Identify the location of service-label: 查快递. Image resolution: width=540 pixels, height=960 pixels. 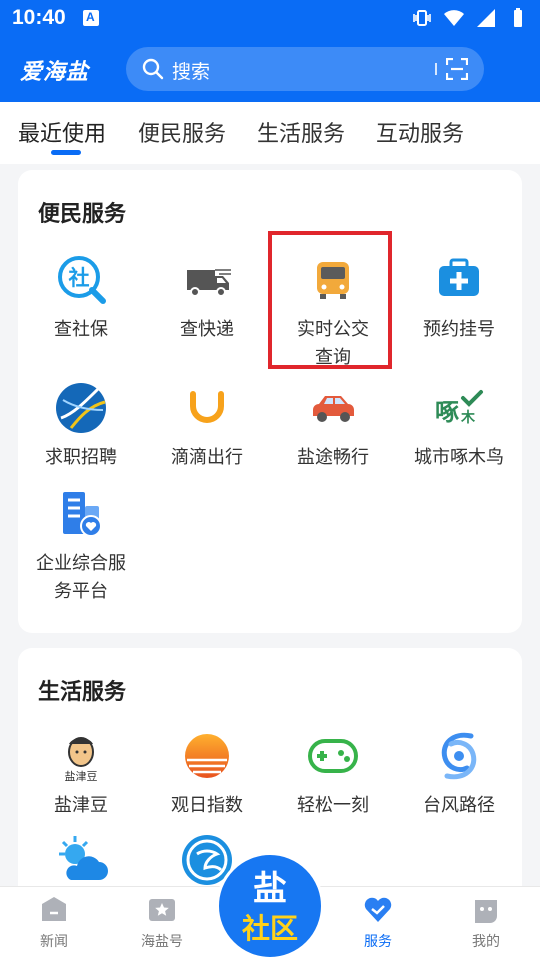
(207, 329).